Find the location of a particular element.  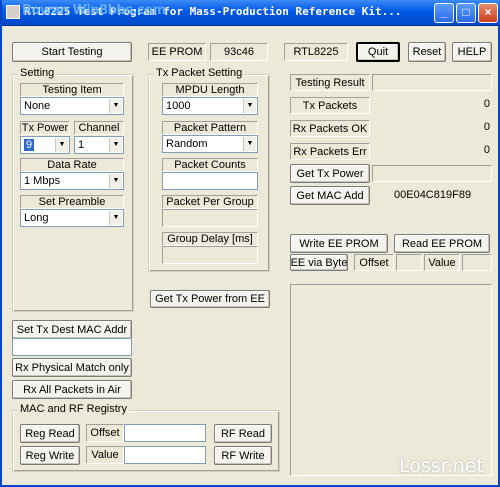

packet-pattern-label: Packet Pattern is located at coordinates (210, 128).